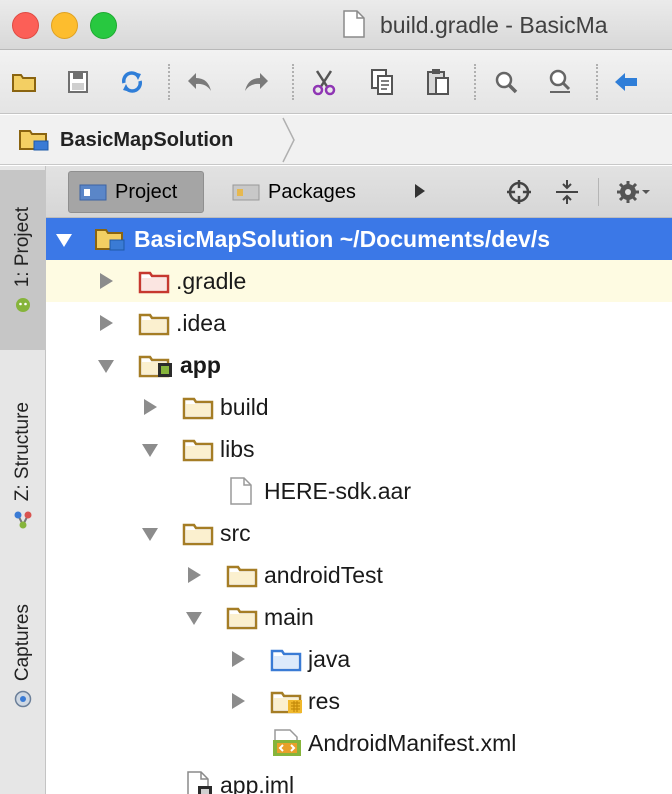 Image resolution: width=672 pixels, height=794 pixels. I want to click on collapse-all-icon, so click(567, 192).